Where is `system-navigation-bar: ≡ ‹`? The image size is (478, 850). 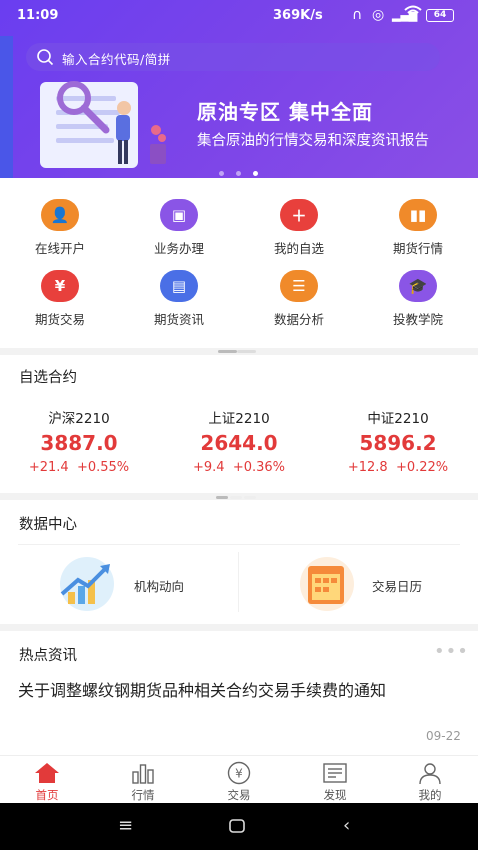 system-navigation-bar: ≡ ‹ is located at coordinates (239, 826).